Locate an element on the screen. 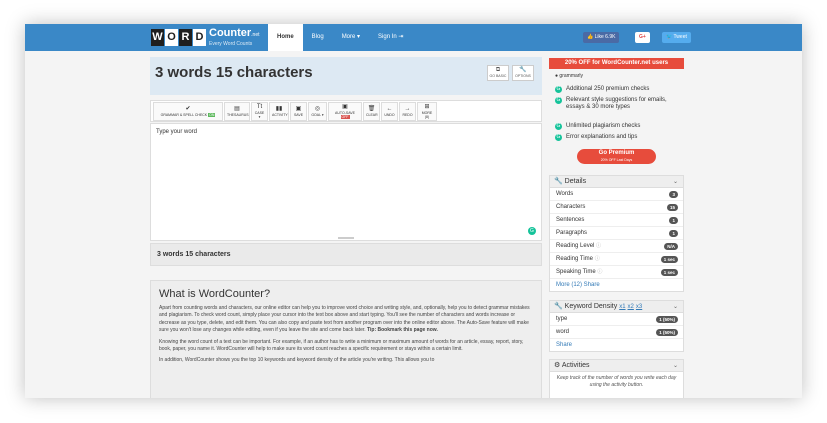 The width and height of the screenshot is (827, 423). editor-content: Type your word is located at coordinates (176, 132).